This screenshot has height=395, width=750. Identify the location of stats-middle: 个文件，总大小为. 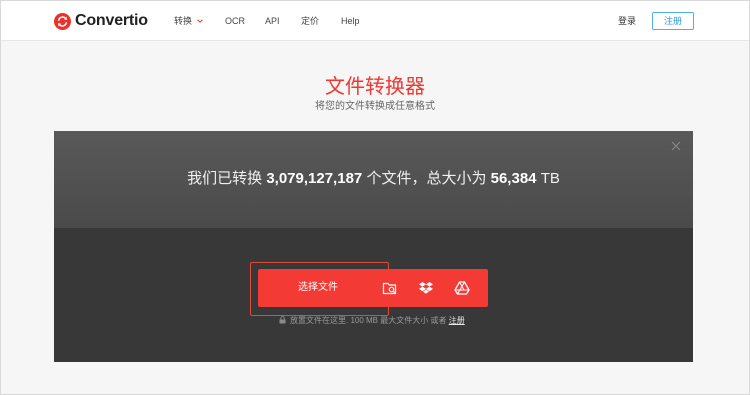
(426, 178).